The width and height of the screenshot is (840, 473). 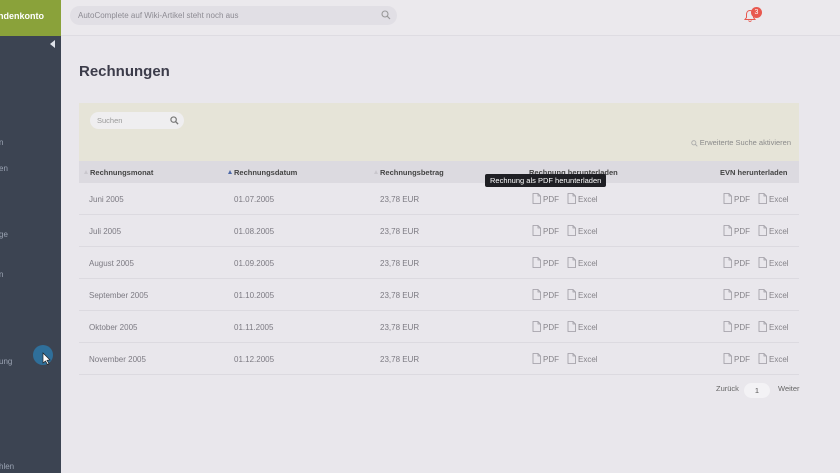 I want to click on pagination-current: 1, so click(x=757, y=390).